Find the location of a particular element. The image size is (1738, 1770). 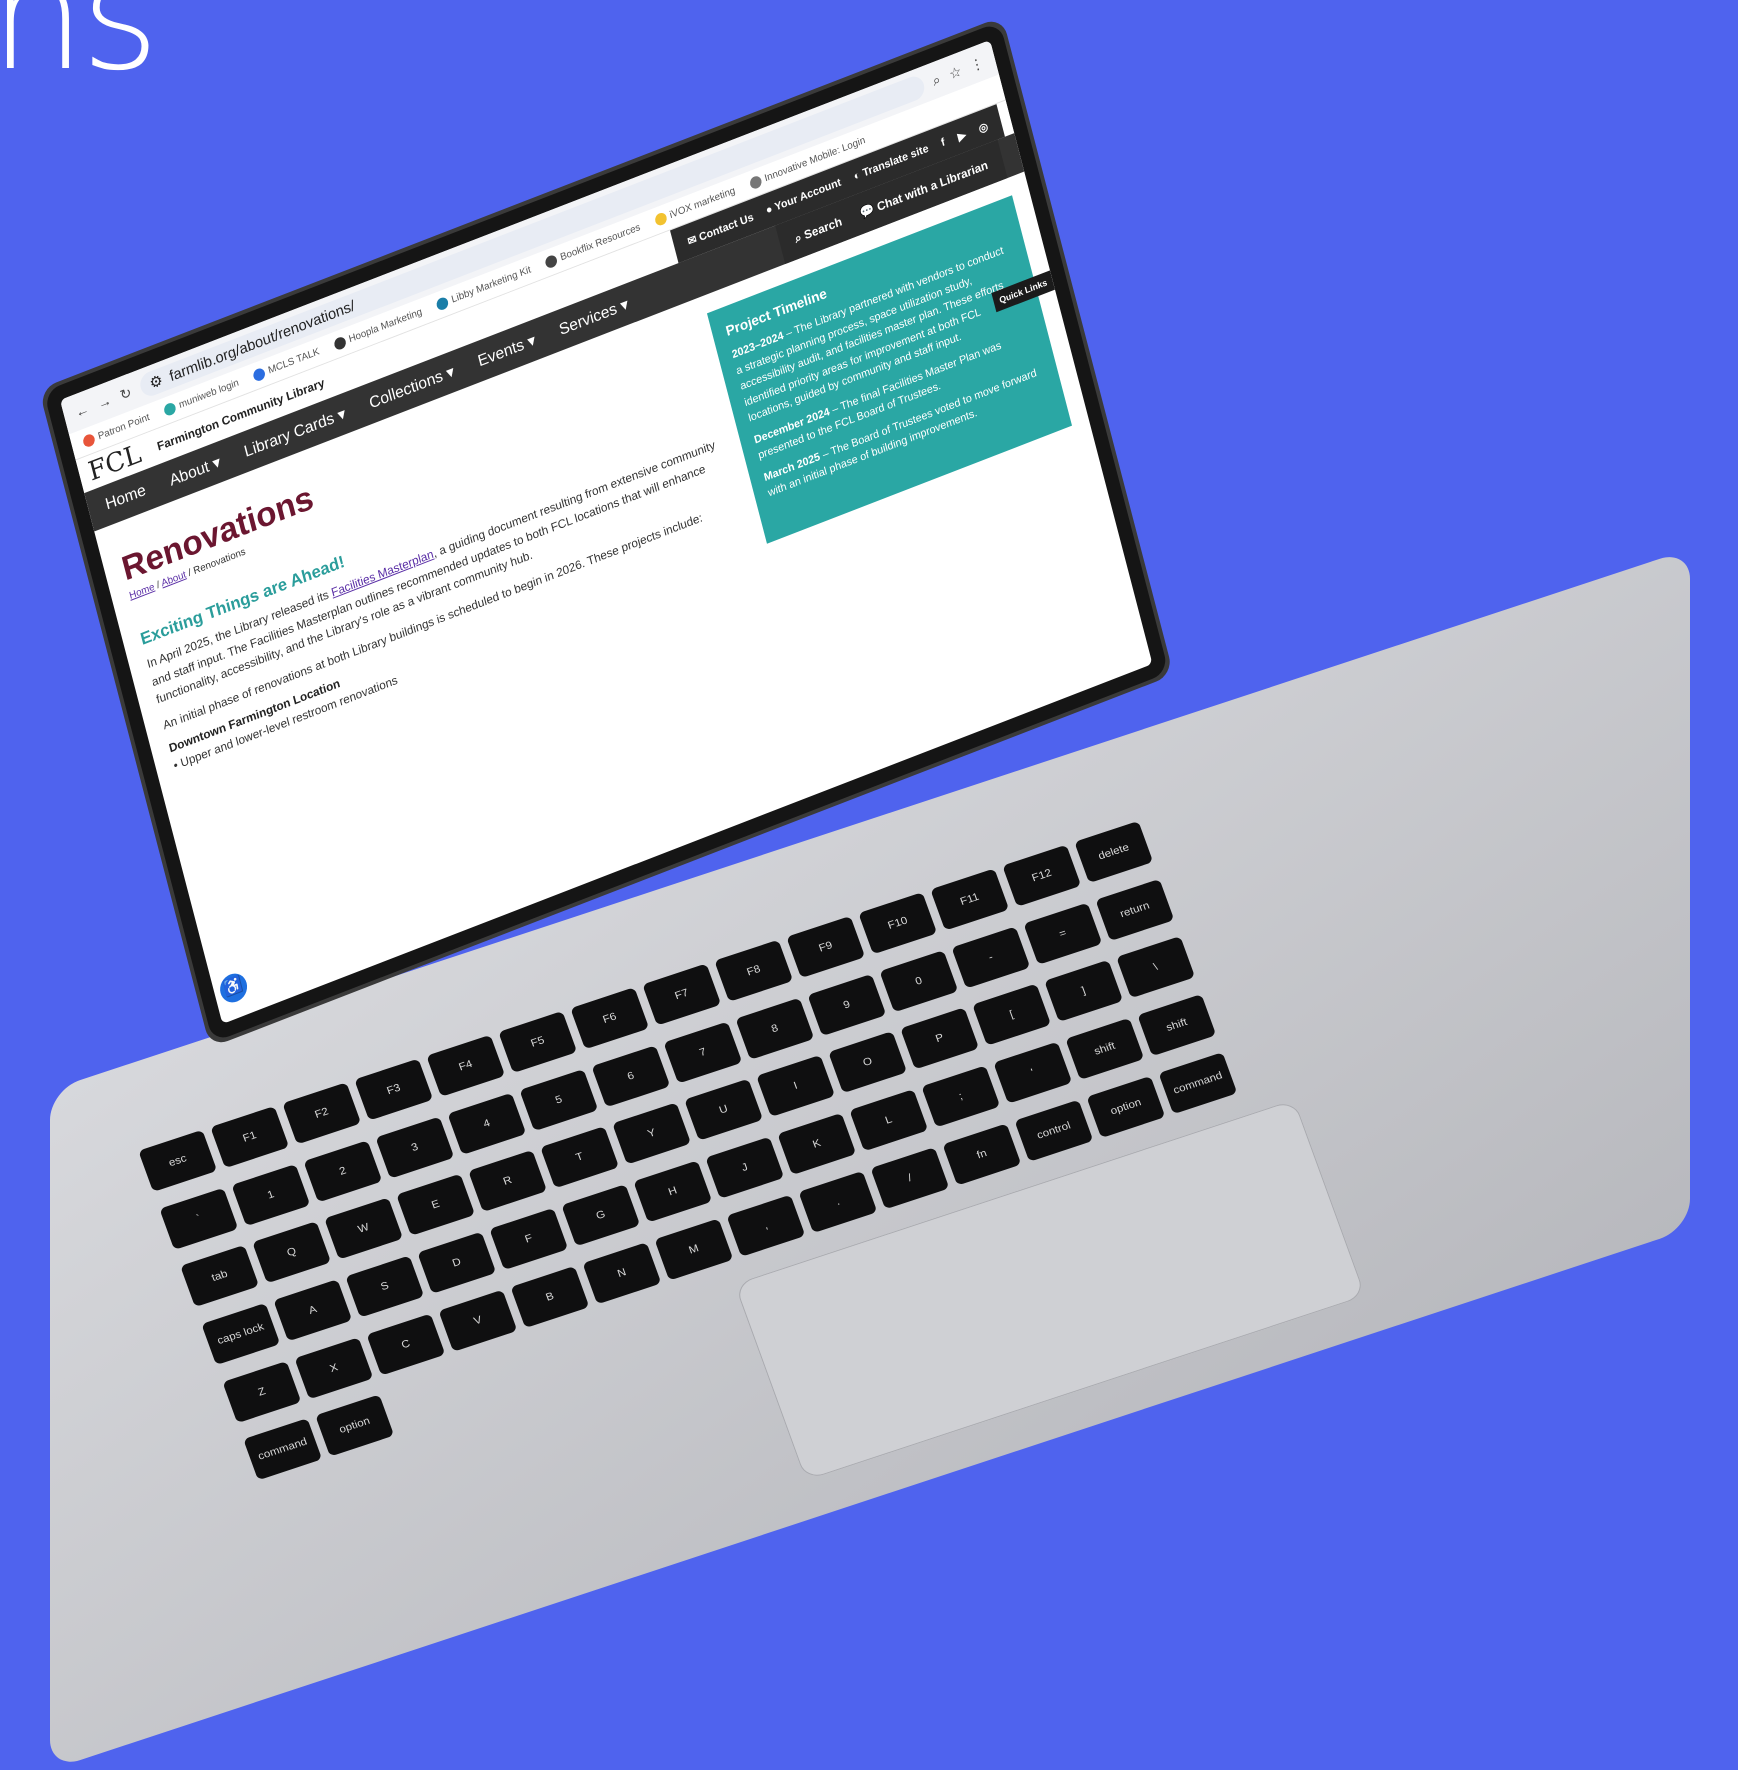

accessibility-icon: ♿ is located at coordinates (234, 988).